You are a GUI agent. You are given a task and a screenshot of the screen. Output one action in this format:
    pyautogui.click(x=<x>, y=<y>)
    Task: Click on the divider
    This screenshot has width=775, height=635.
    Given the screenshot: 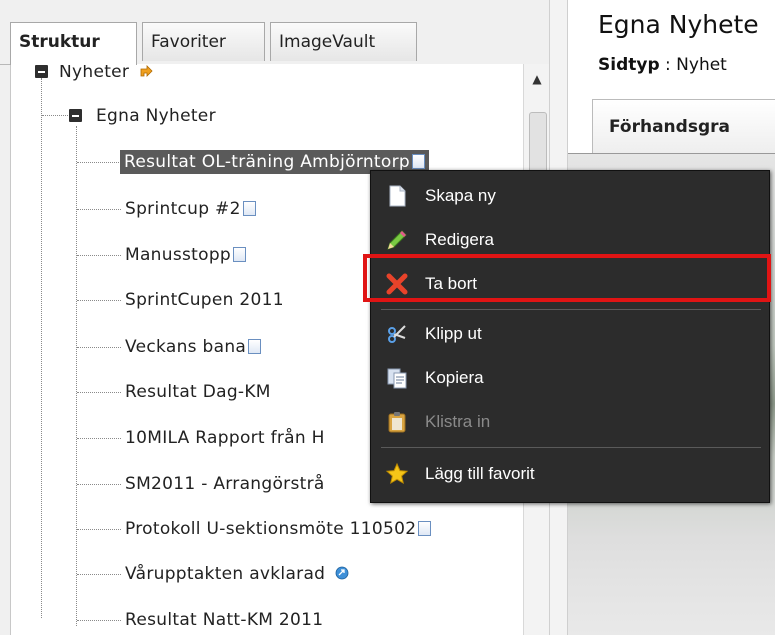 What is the action you would take?
    pyautogui.click(x=671, y=153)
    